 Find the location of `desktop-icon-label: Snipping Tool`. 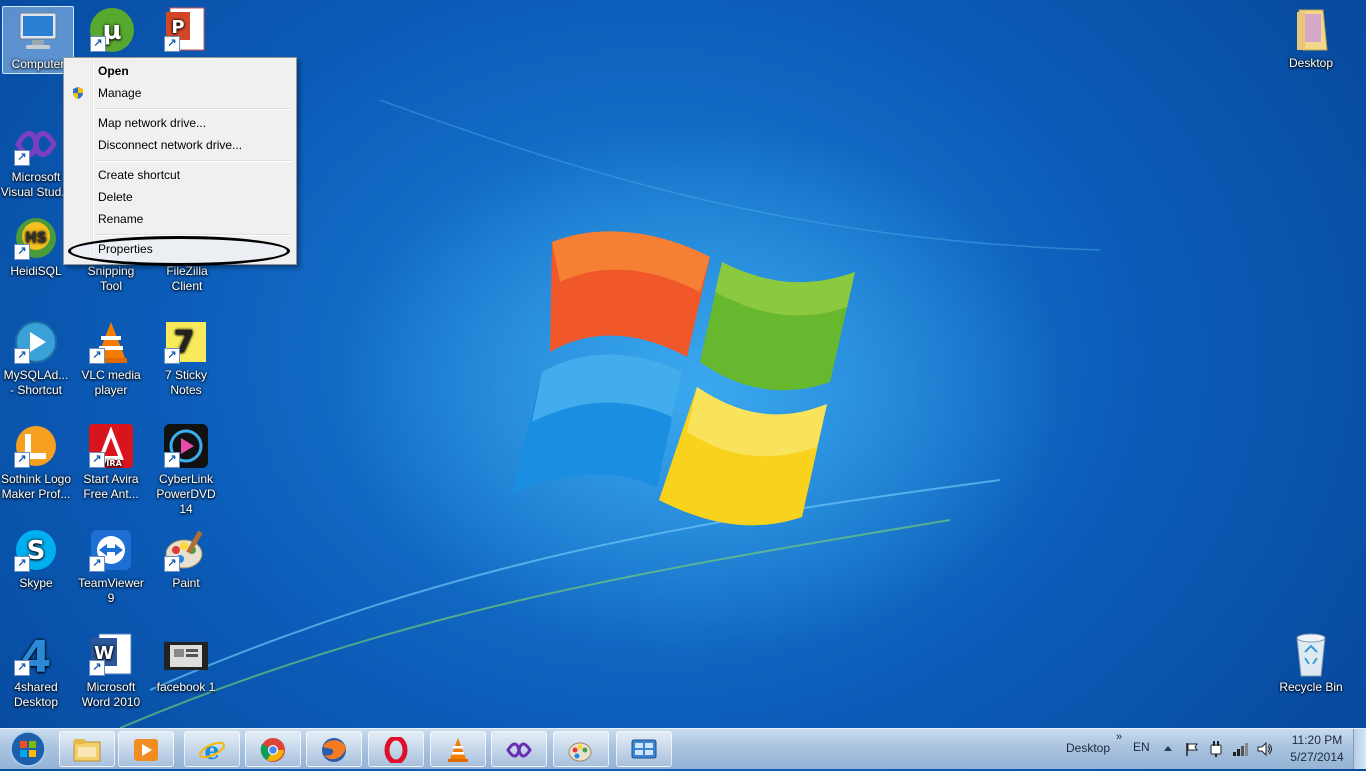

desktop-icon-label: Snipping Tool is located at coordinates (111, 278).